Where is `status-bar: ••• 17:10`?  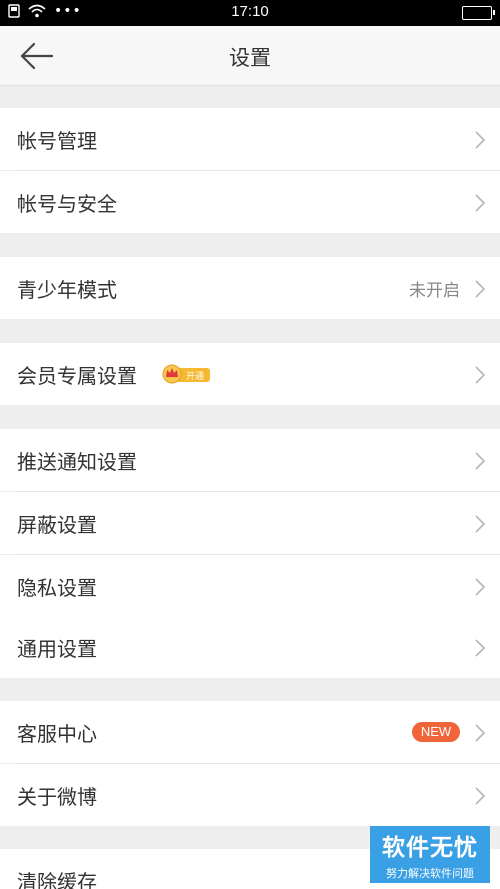 status-bar: ••• 17:10 is located at coordinates (250, 13).